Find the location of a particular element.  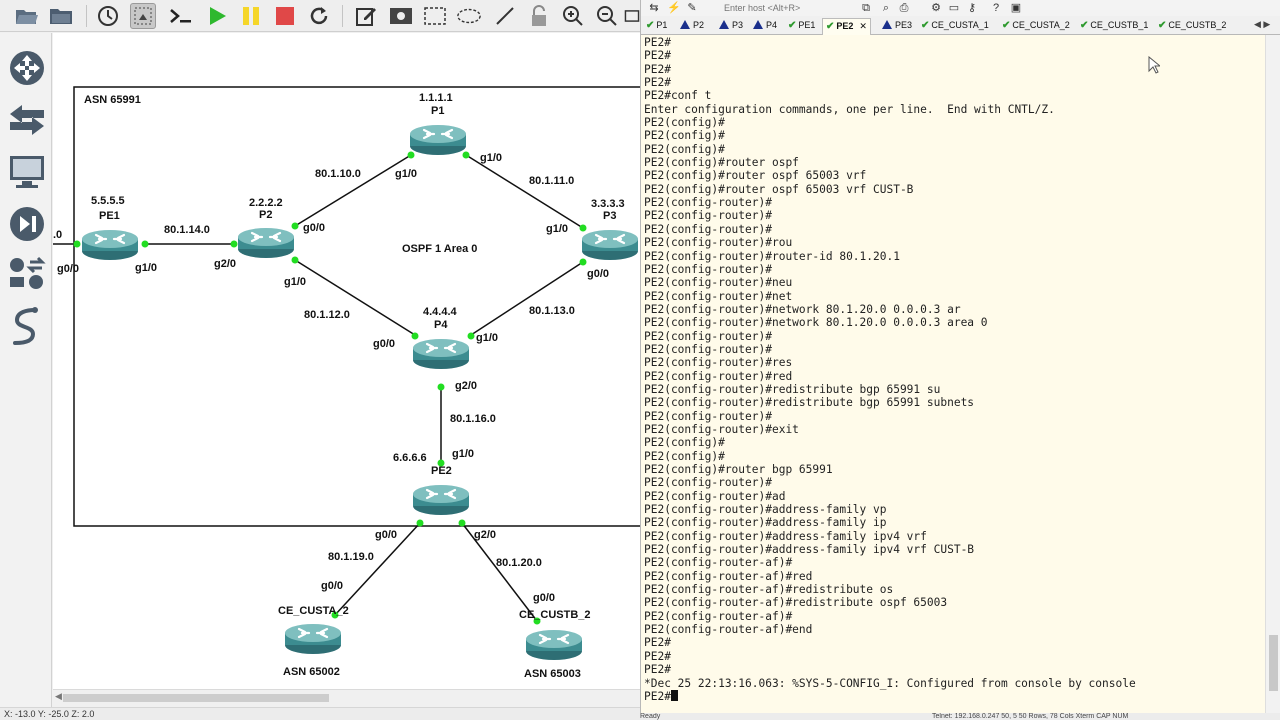

interface-label: g0/0 is located at coordinates (68, 269).